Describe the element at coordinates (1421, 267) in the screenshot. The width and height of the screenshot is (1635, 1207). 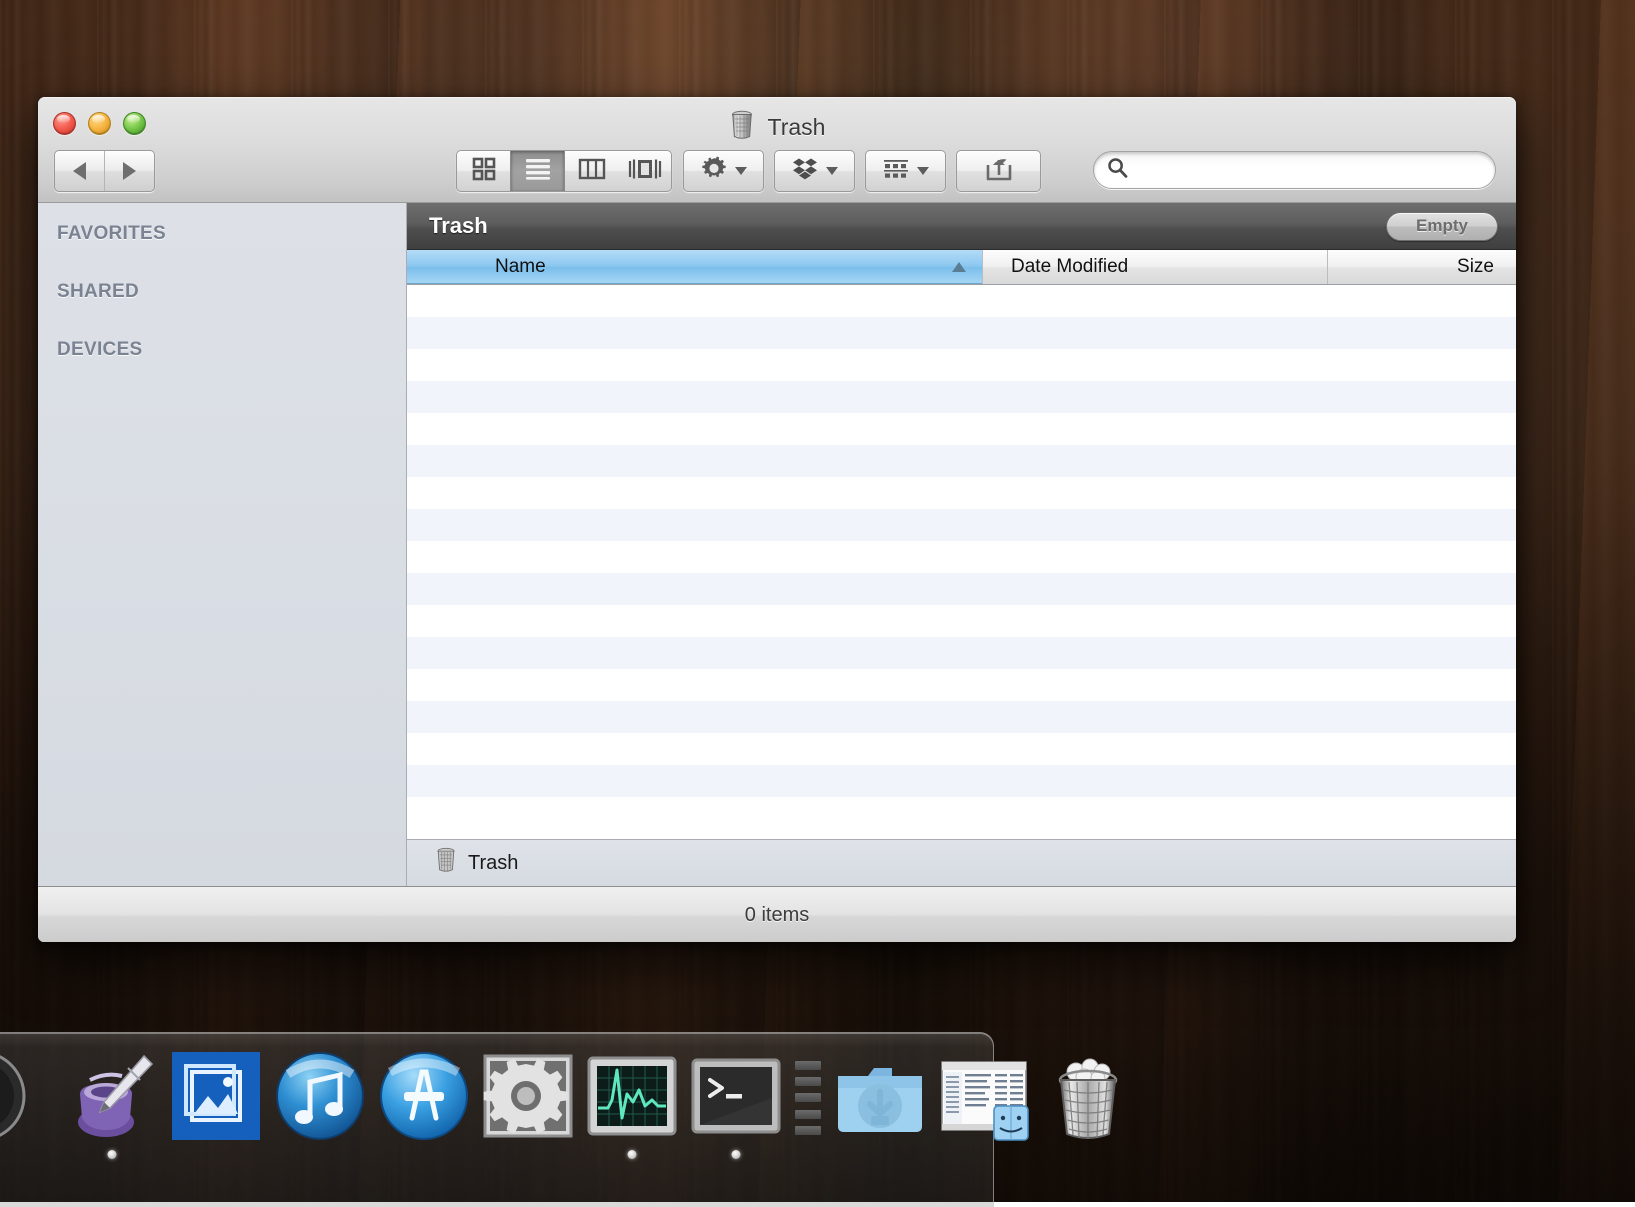
I see `column-header-size: Size` at that location.